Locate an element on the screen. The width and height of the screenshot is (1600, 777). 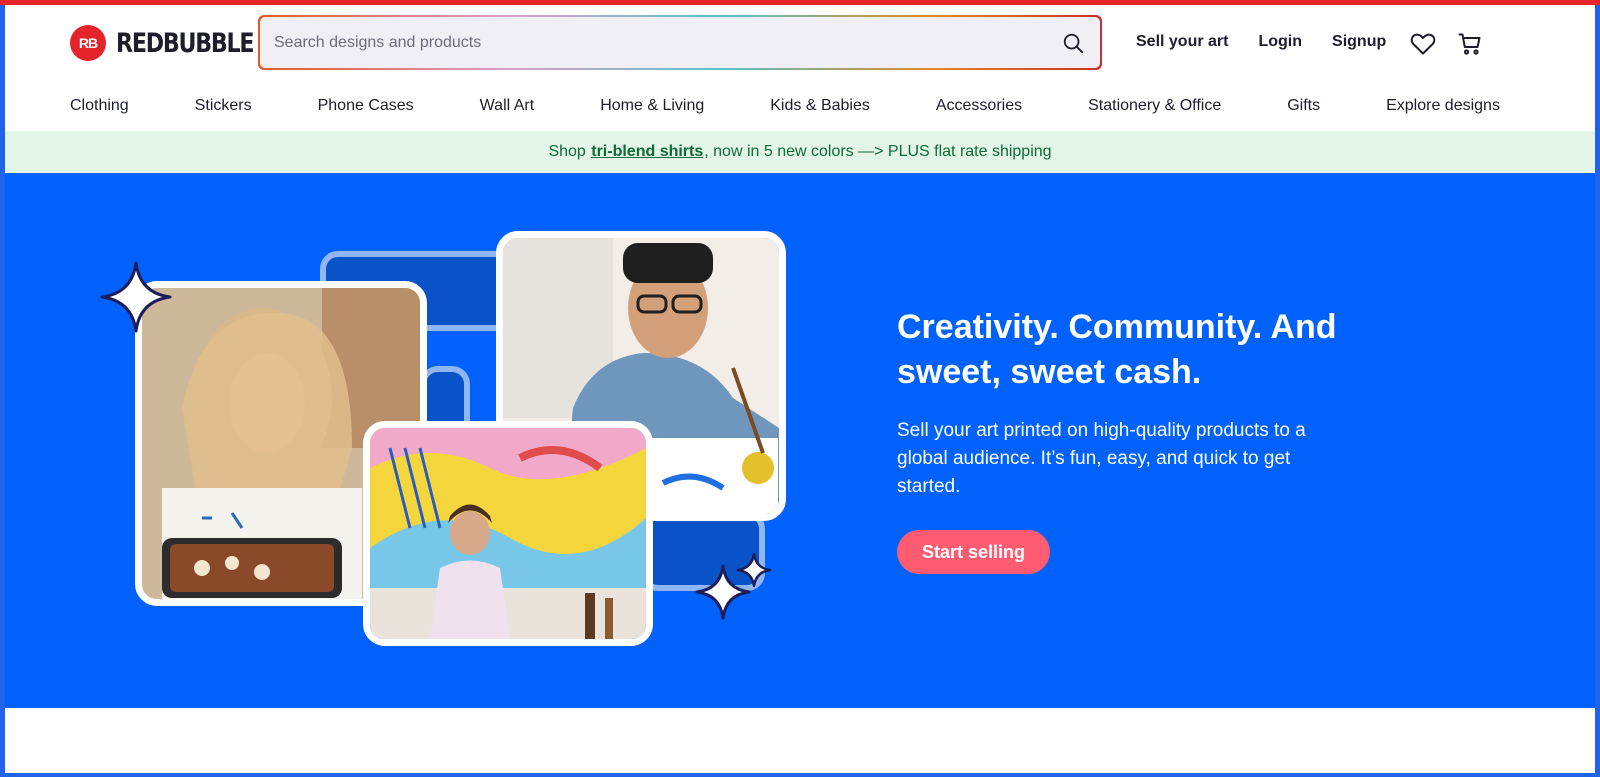
logo-wordmark: REDBUBBLE is located at coordinates (185, 43).